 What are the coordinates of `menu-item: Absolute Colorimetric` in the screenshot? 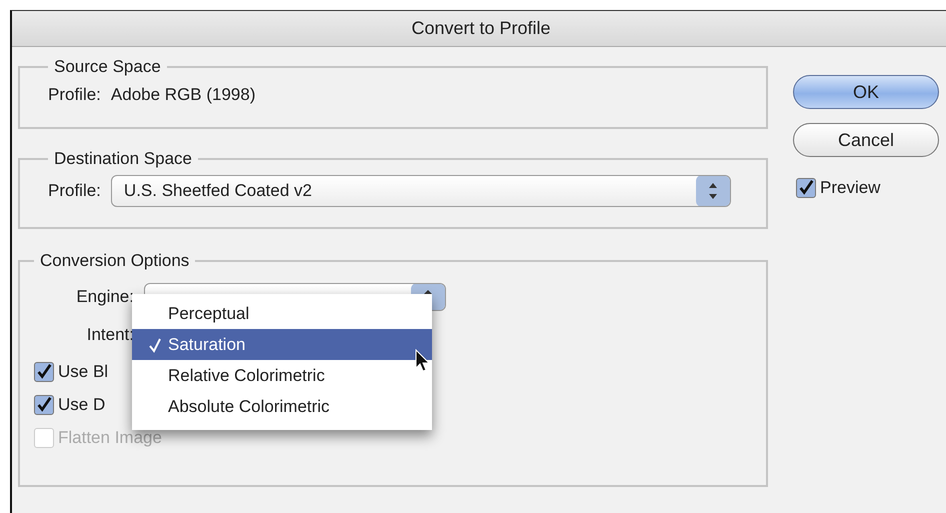 It's located at (282, 406).